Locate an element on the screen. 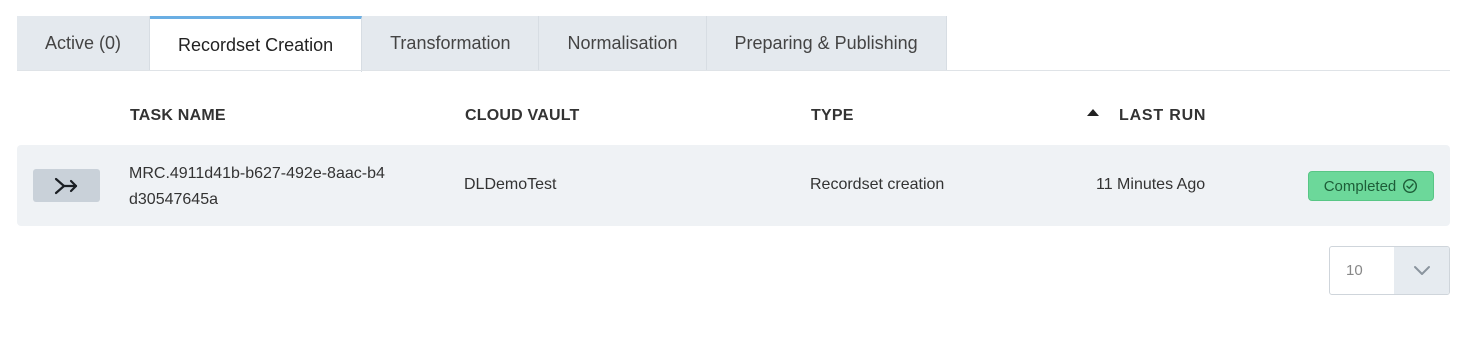 The height and width of the screenshot is (343, 1478). page-size-value: 10 is located at coordinates (1354, 270).